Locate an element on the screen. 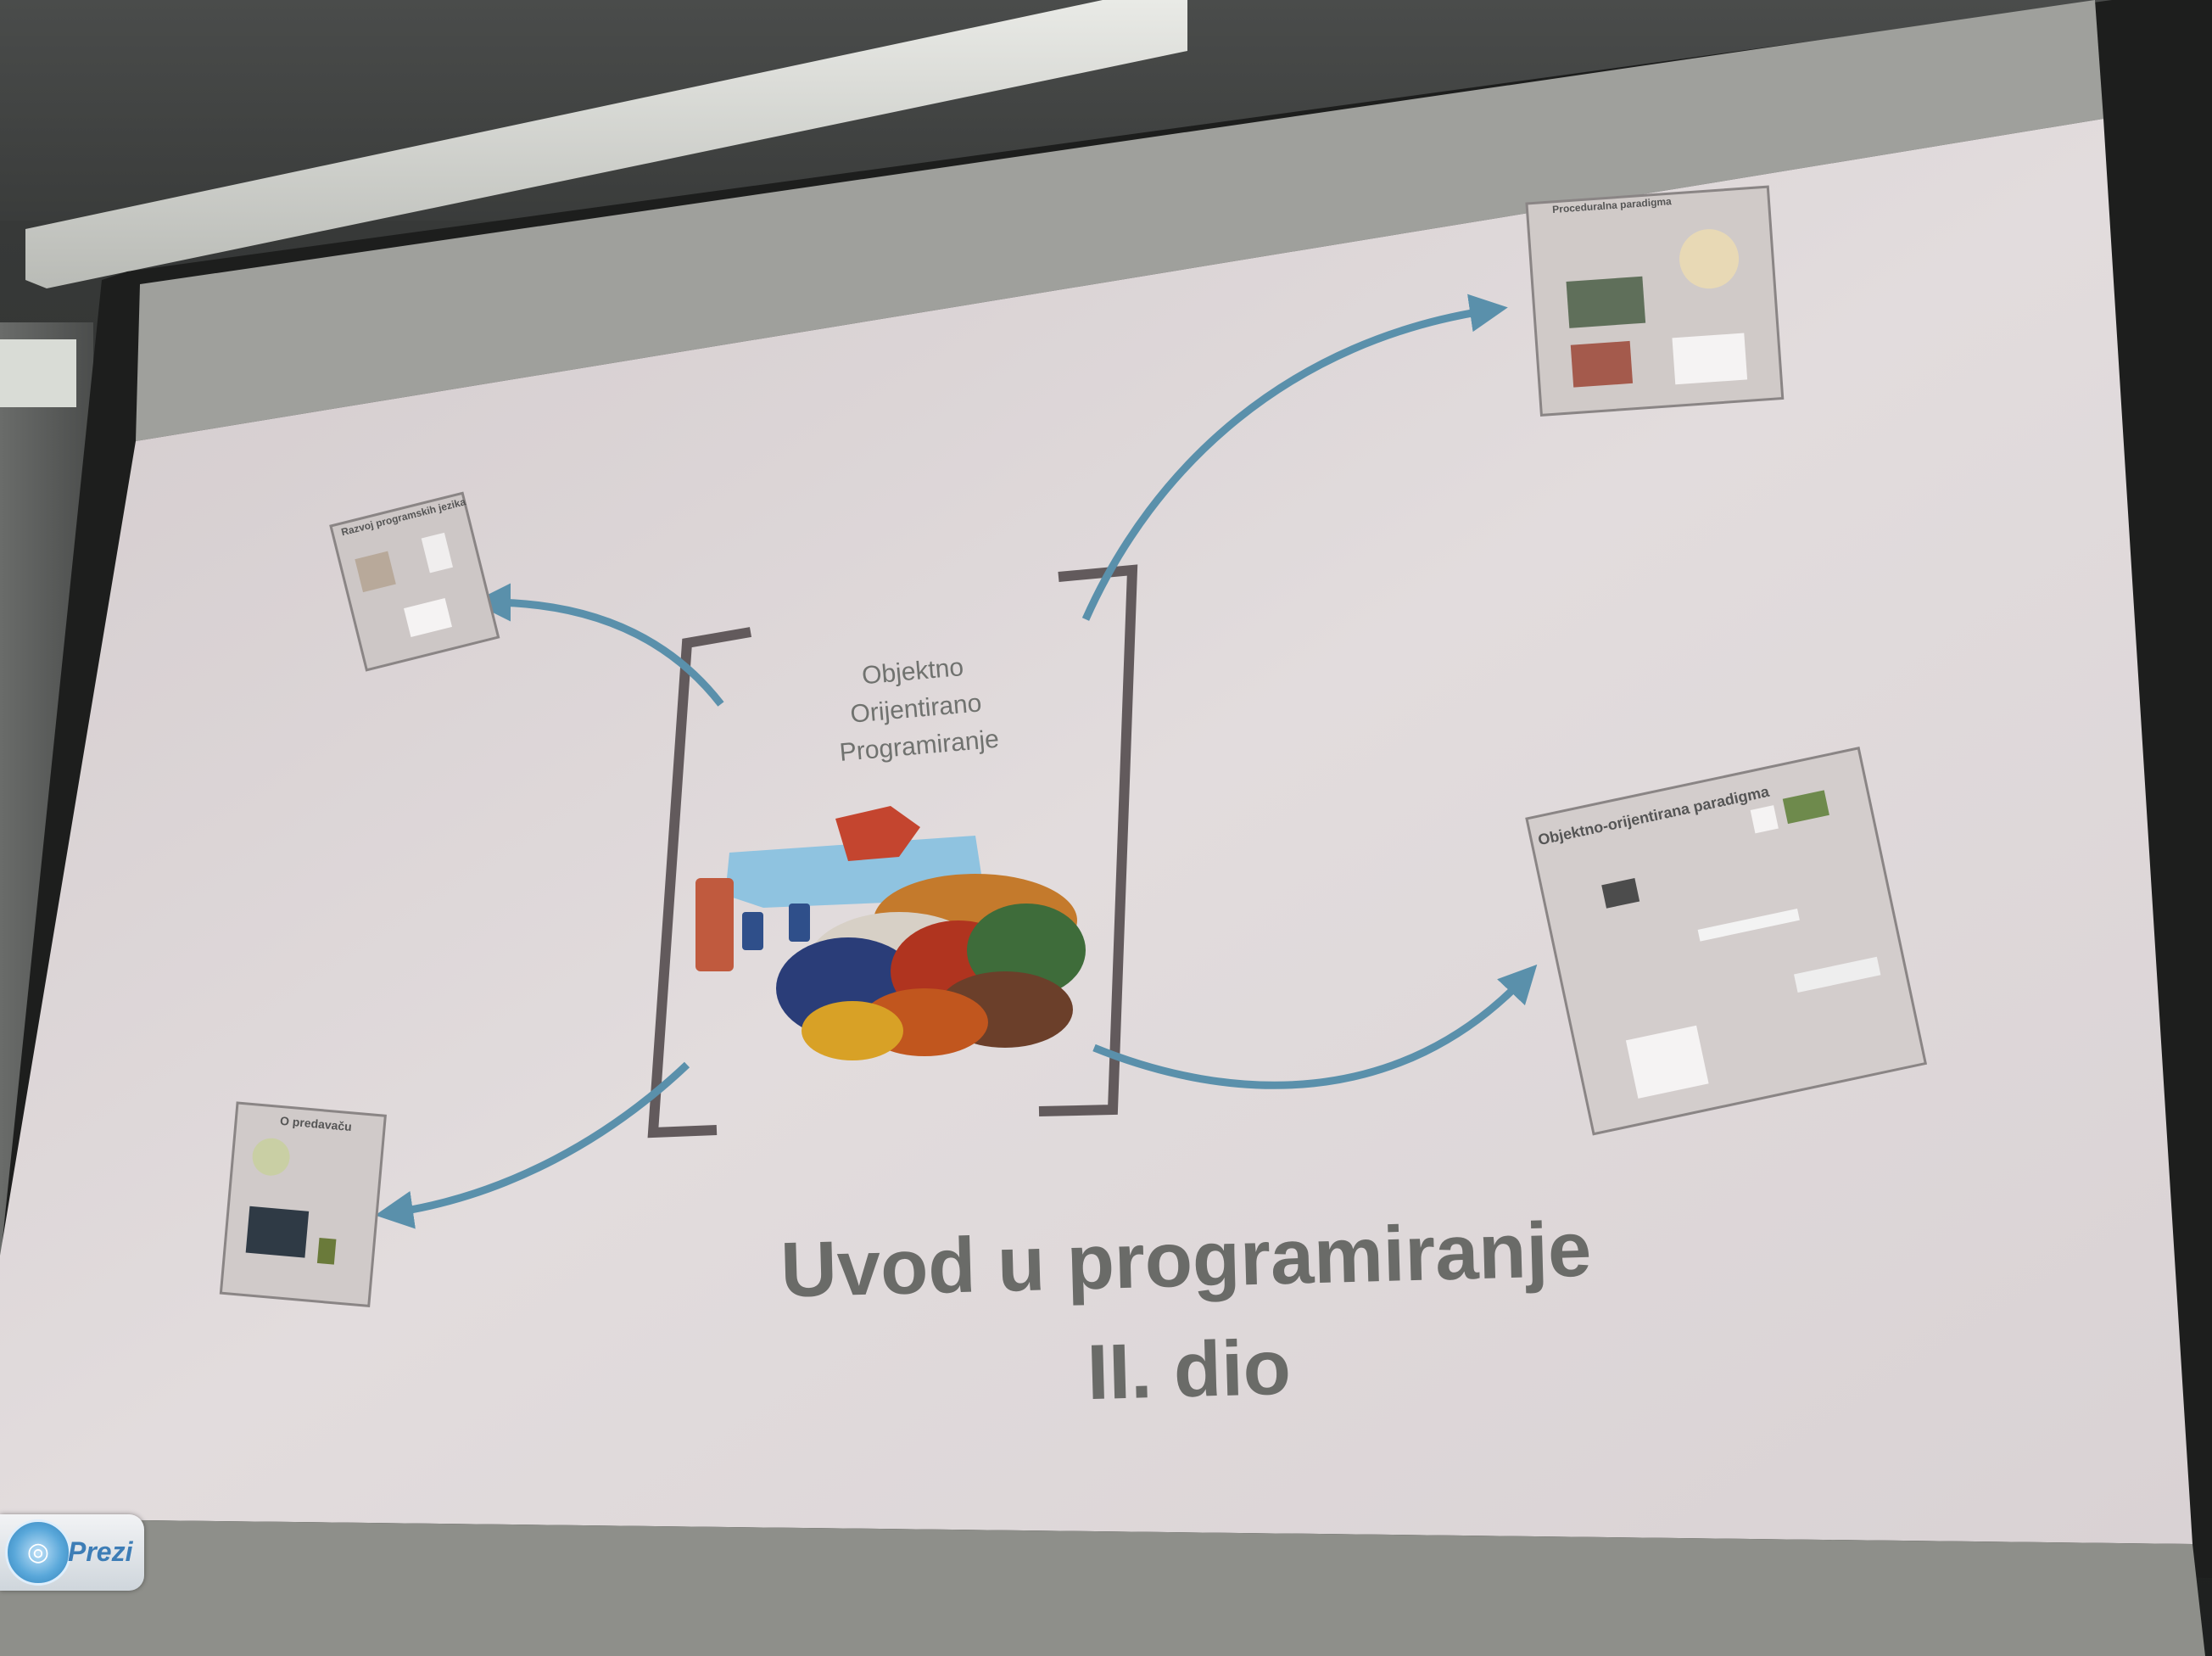 The width and height of the screenshot is (2212, 1656). main-title: Uvod u programiranje II. dio is located at coordinates (1187, 1314).